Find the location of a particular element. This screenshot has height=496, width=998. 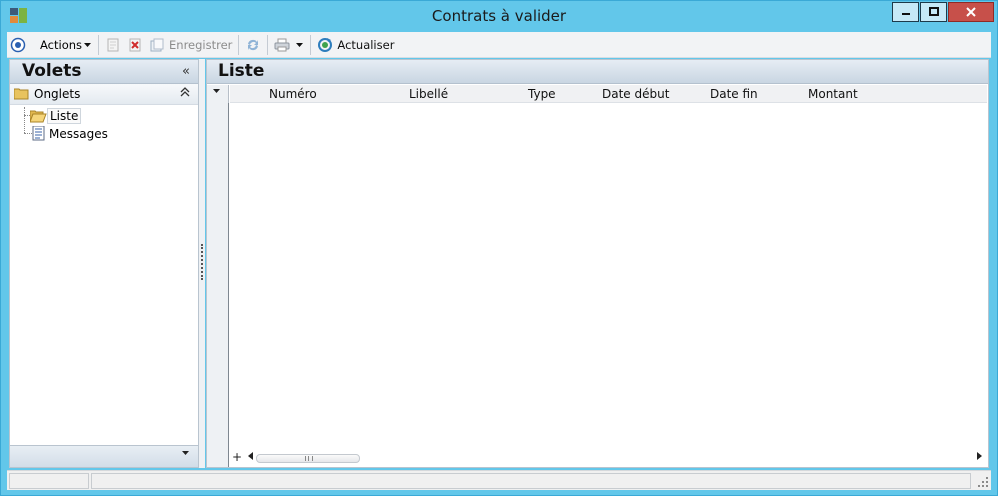

grid-menu-button is located at coordinates (218, 94).